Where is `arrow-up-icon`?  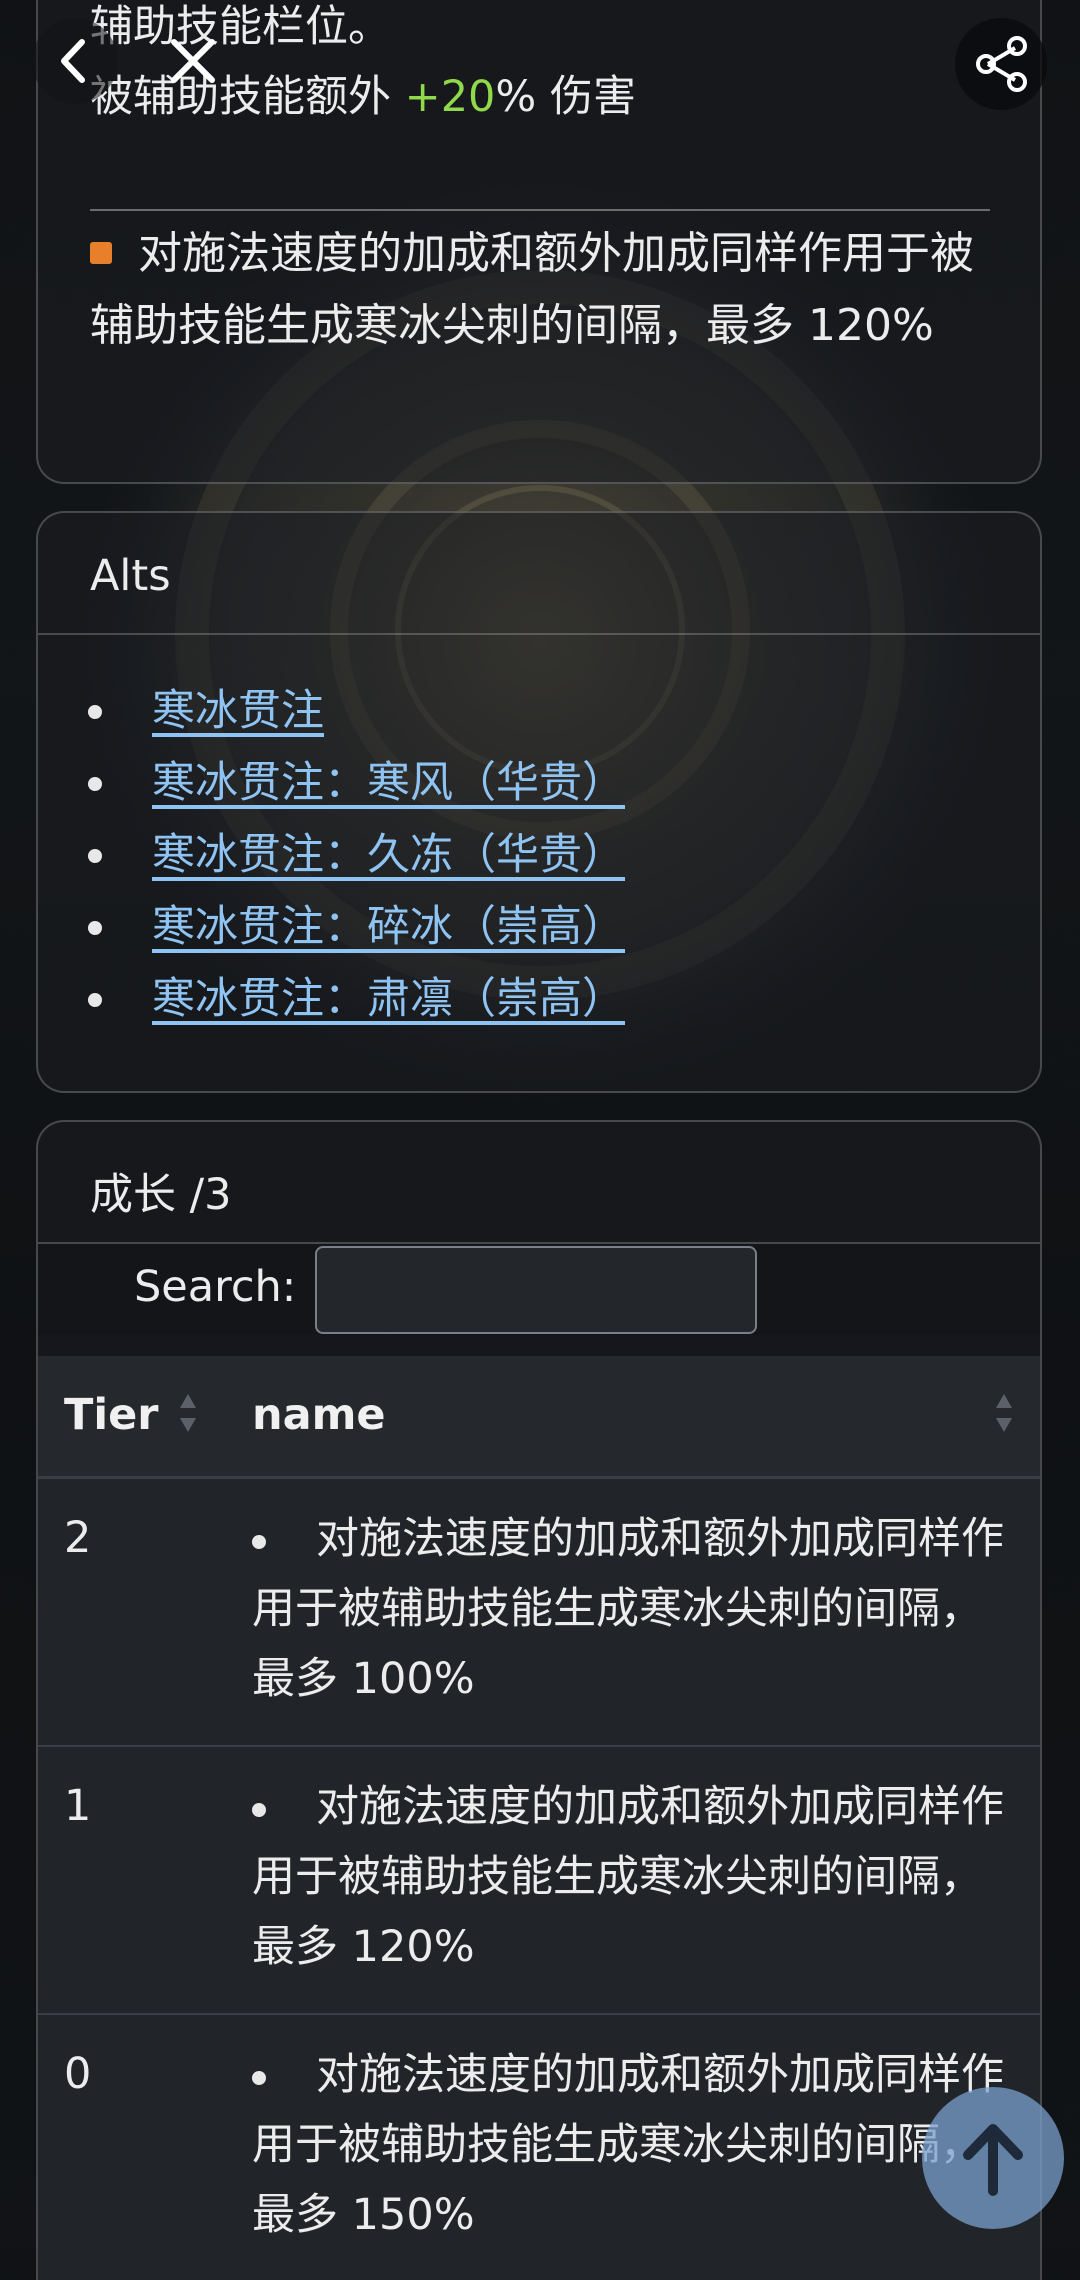 arrow-up-icon is located at coordinates (993, 2160).